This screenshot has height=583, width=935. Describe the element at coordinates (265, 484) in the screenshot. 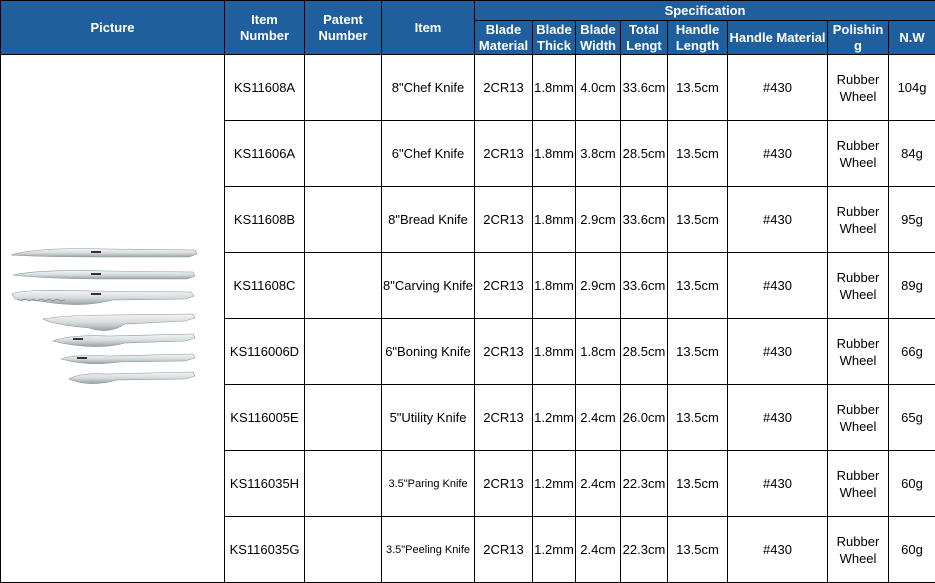

I see `cell-item-number: KS116035H` at that location.